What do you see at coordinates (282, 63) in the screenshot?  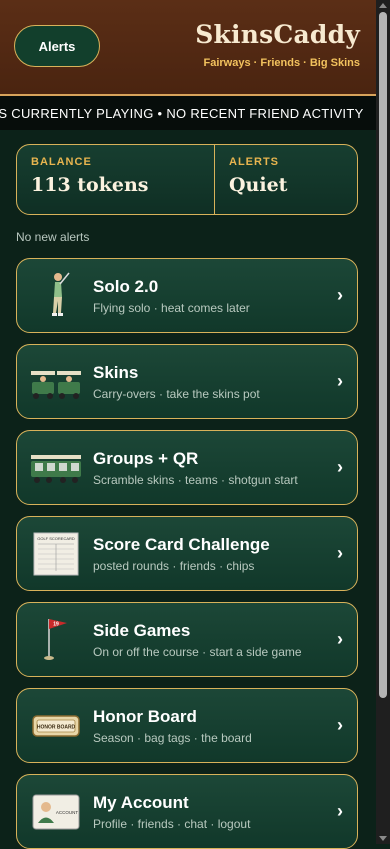 I see `app-subtitle: Fairways · Friends · Big Skins` at bounding box center [282, 63].